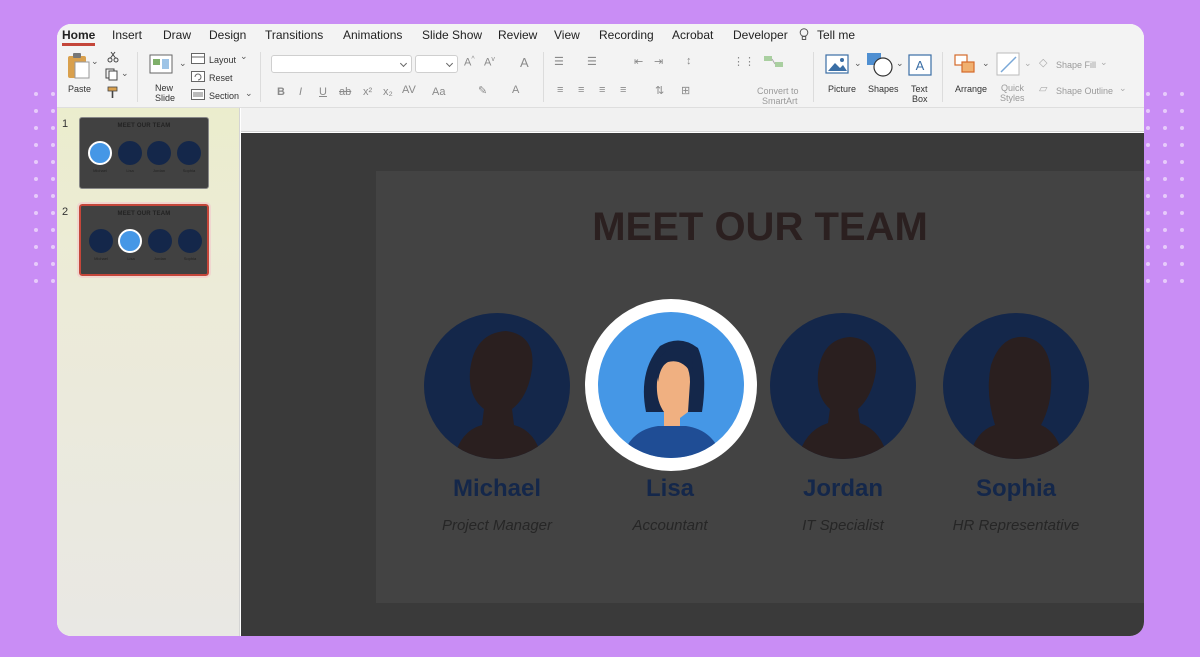 The image size is (1200, 657). Describe the element at coordinates (224, 96) in the screenshot. I see `section-button: Section` at that location.